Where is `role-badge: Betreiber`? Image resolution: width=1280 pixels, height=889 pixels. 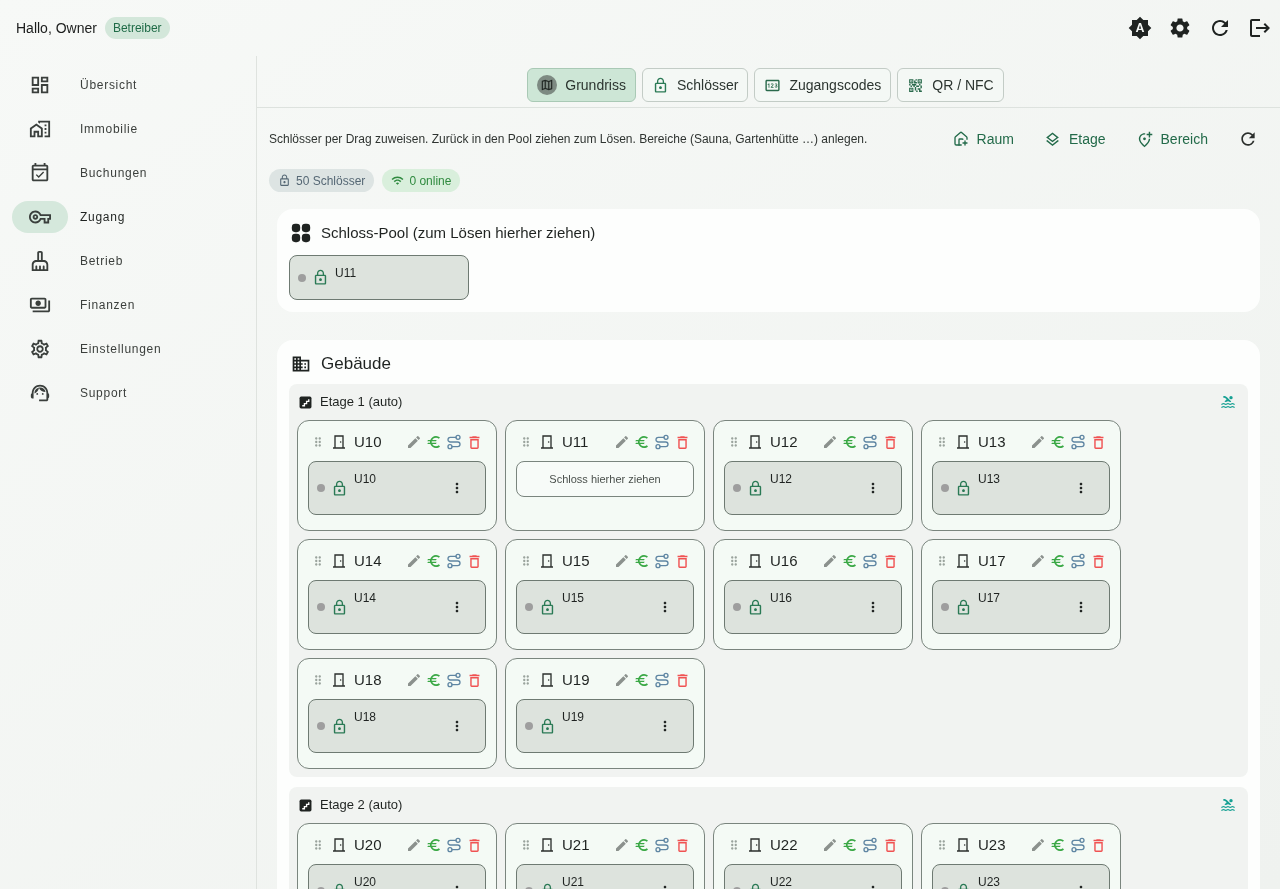 role-badge: Betreiber is located at coordinates (137, 28).